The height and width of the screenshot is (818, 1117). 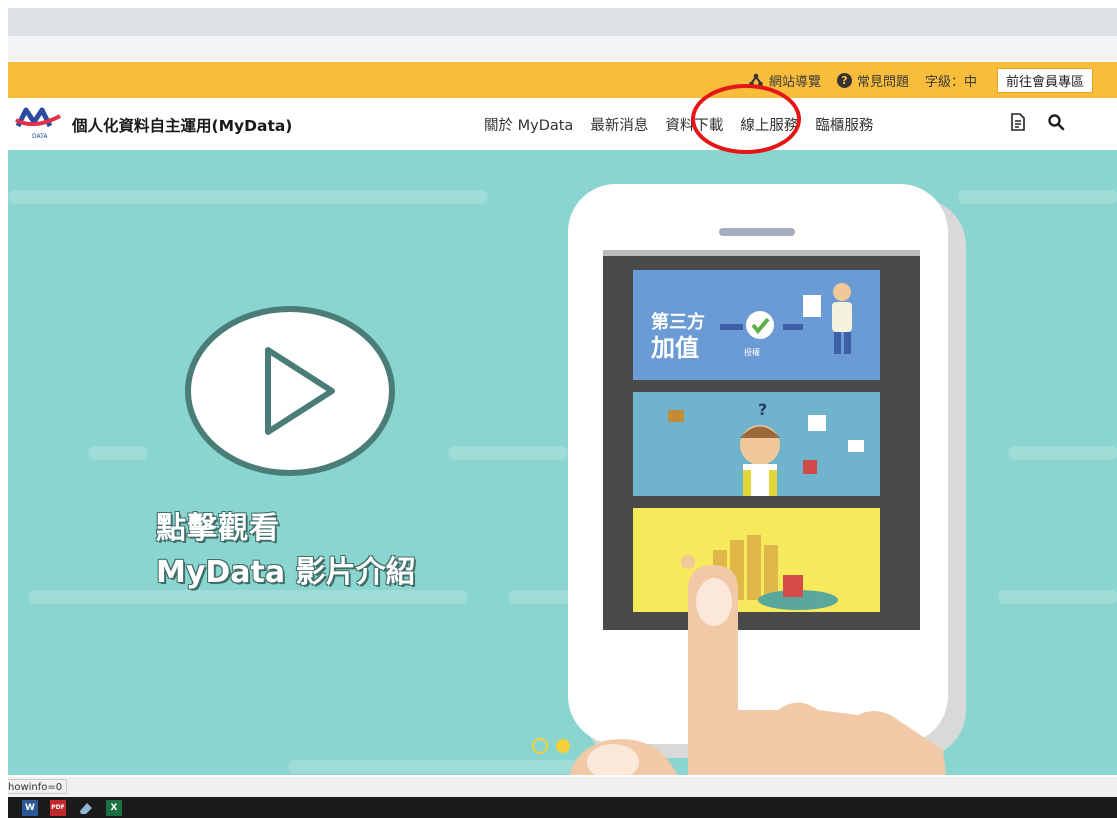 What do you see at coordinates (1018, 122) in the screenshot?
I see `document-icon` at bounding box center [1018, 122].